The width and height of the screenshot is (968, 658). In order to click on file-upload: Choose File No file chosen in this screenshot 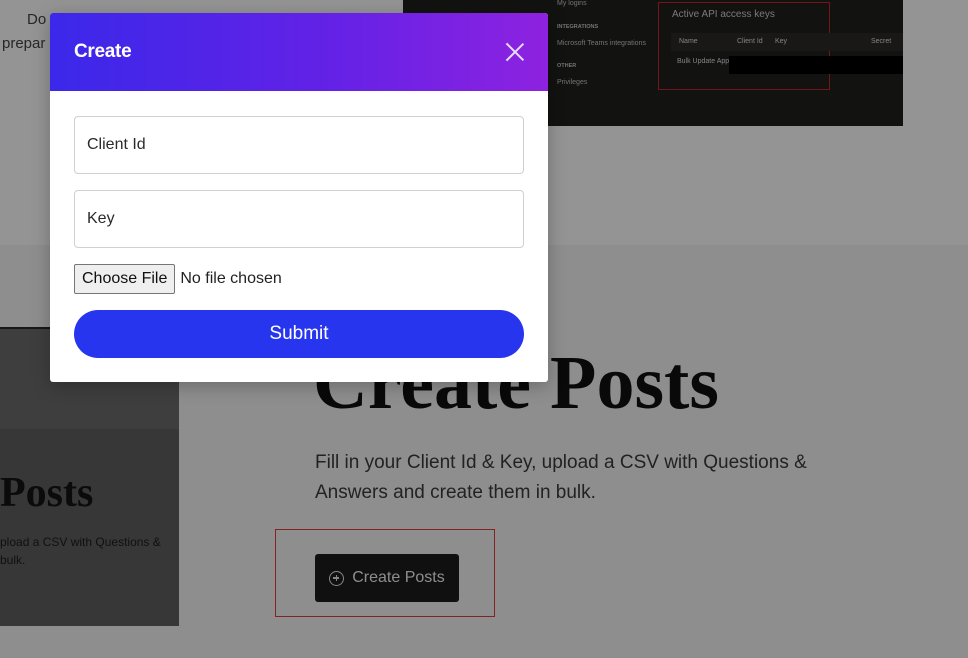, I will do `click(178, 279)`.